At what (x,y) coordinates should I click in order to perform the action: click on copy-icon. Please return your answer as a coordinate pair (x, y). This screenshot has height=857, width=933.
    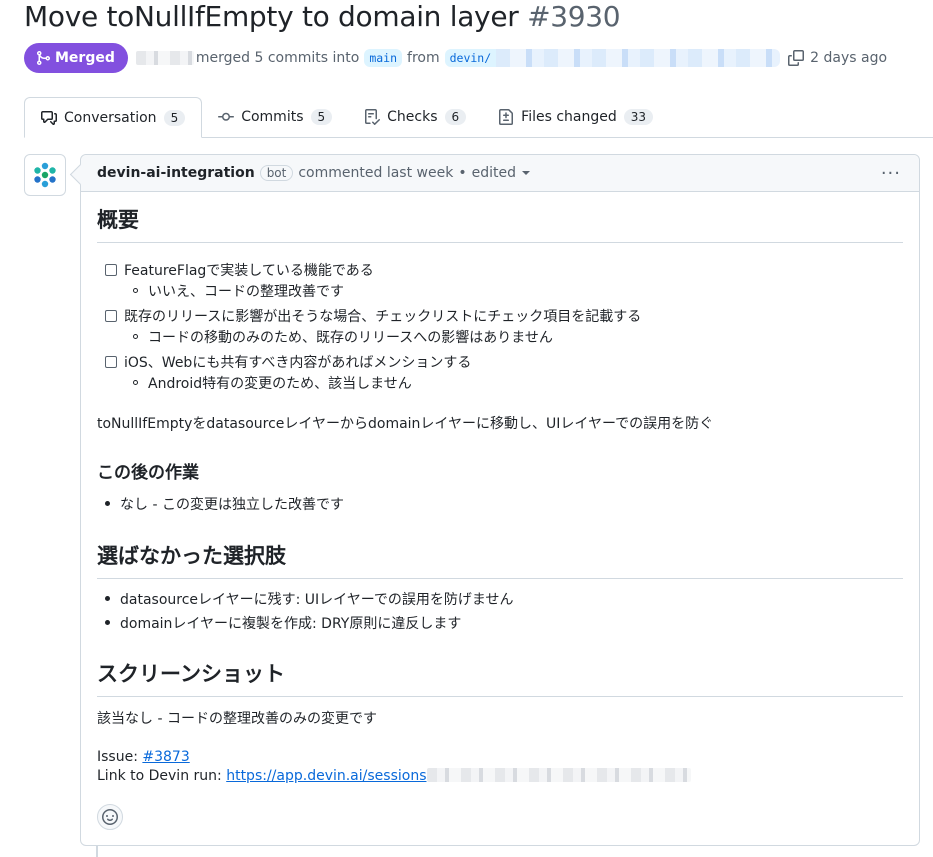
    Looking at the image, I should click on (796, 58).